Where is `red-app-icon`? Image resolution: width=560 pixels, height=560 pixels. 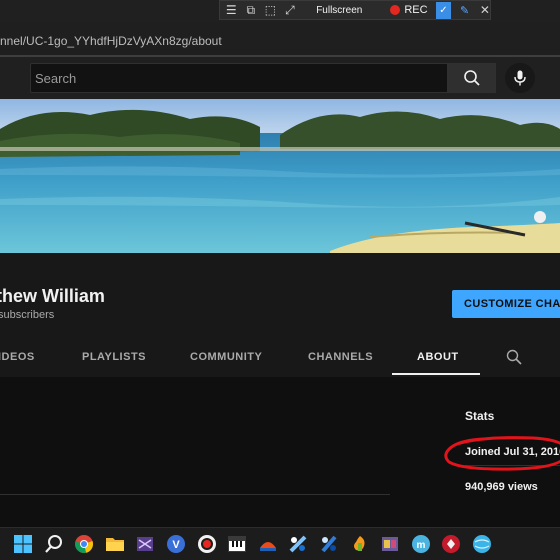 red-app-icon is located at coordinates (451, 544).